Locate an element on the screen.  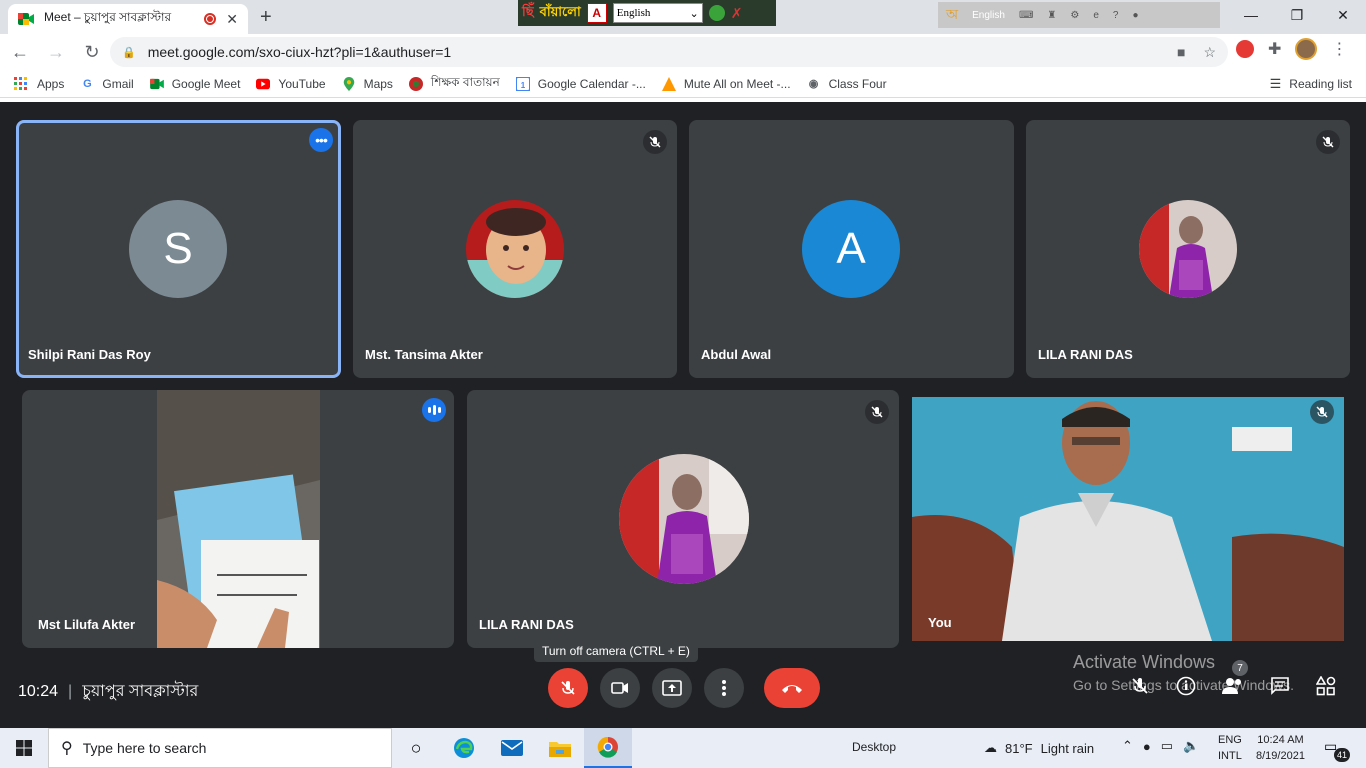
bangla-char-icon: অ is located at coordinates (952, 15).